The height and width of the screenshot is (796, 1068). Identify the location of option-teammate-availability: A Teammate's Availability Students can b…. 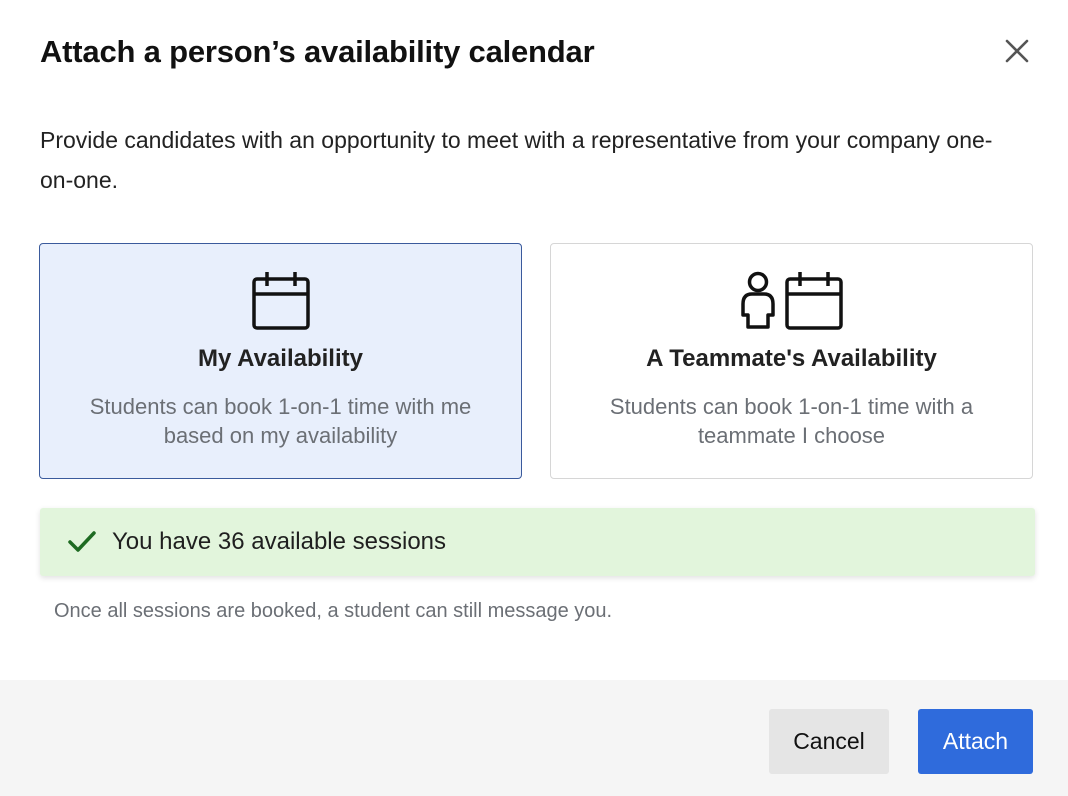
(791, 361).